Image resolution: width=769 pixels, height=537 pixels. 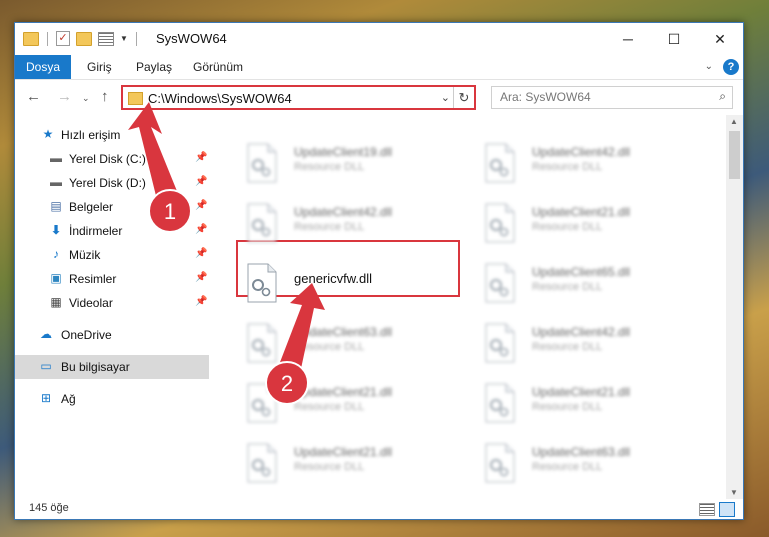 I want to click on close-button: ✕, so click(x=720, y=39).